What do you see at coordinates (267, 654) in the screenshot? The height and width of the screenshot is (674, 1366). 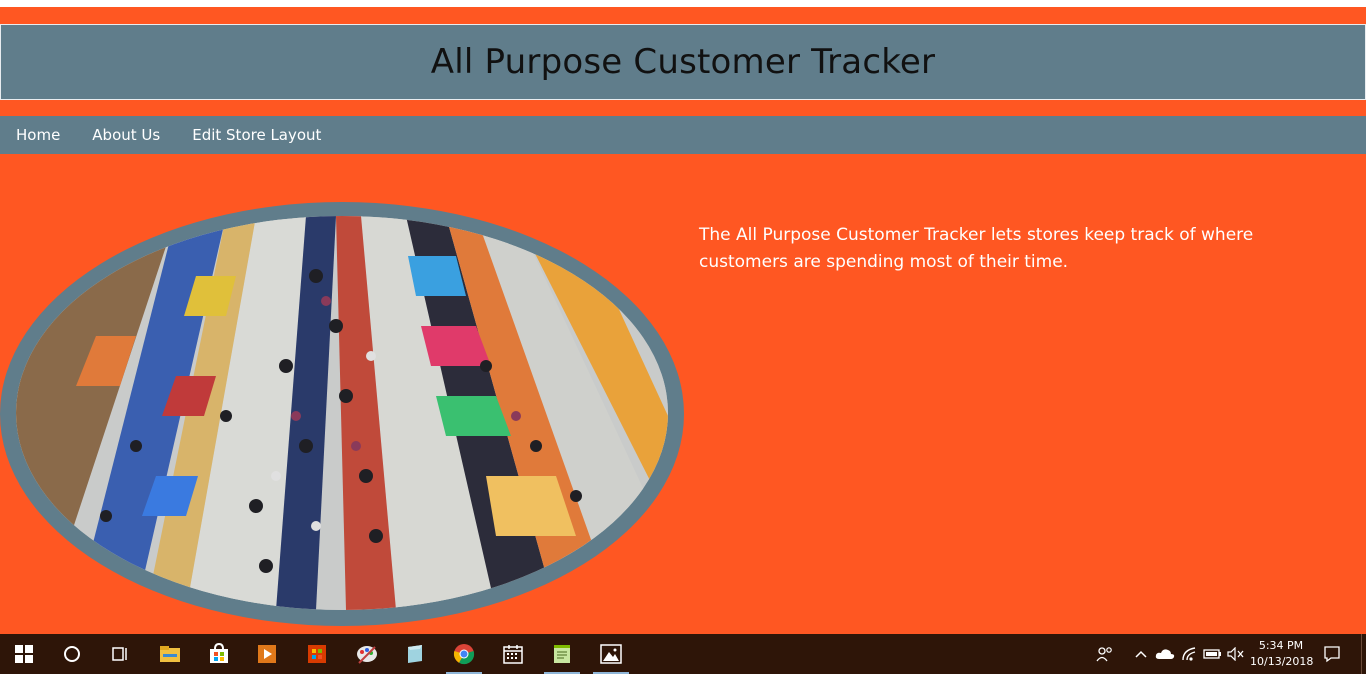 I see `media-player-icon` at bounding box center [267, 654].